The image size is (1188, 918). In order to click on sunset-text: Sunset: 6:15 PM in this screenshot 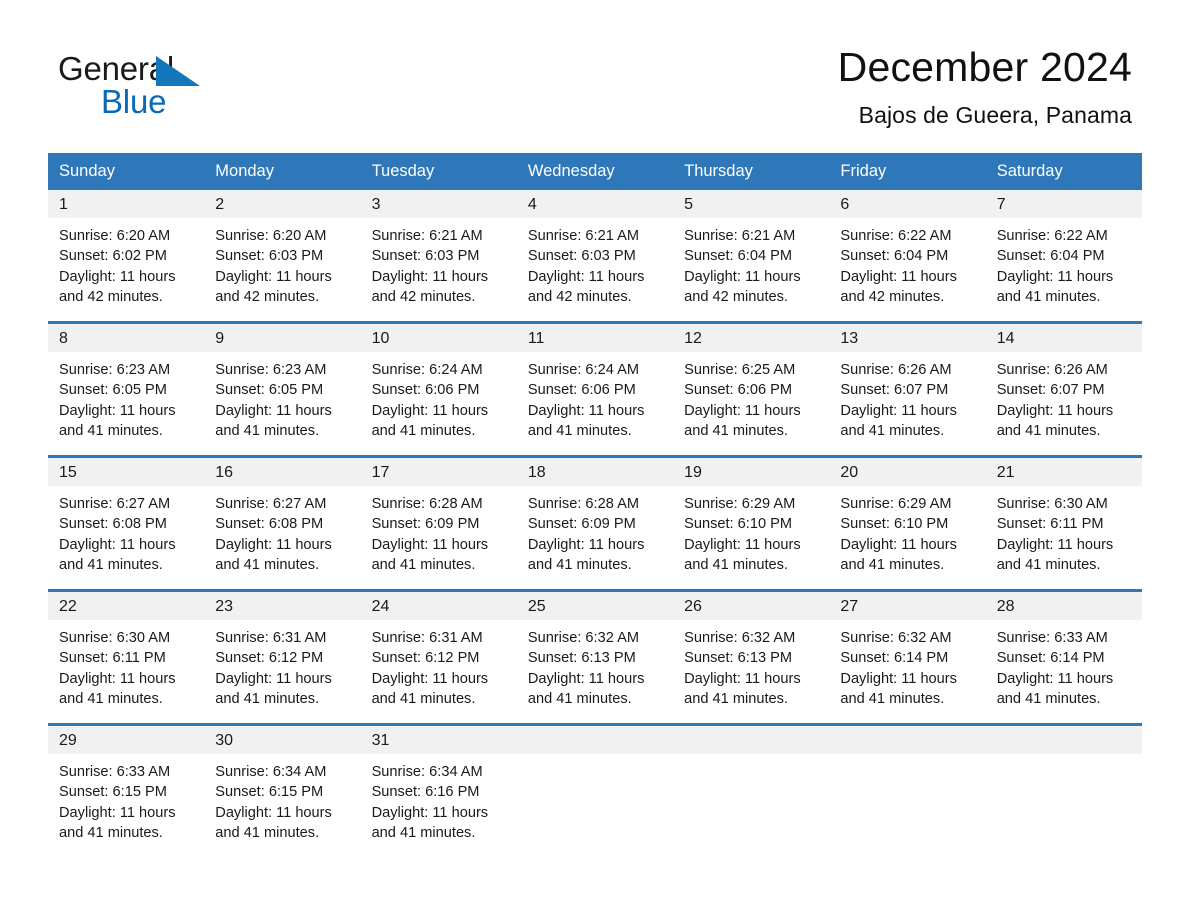, I will do `click(113, 792)`.